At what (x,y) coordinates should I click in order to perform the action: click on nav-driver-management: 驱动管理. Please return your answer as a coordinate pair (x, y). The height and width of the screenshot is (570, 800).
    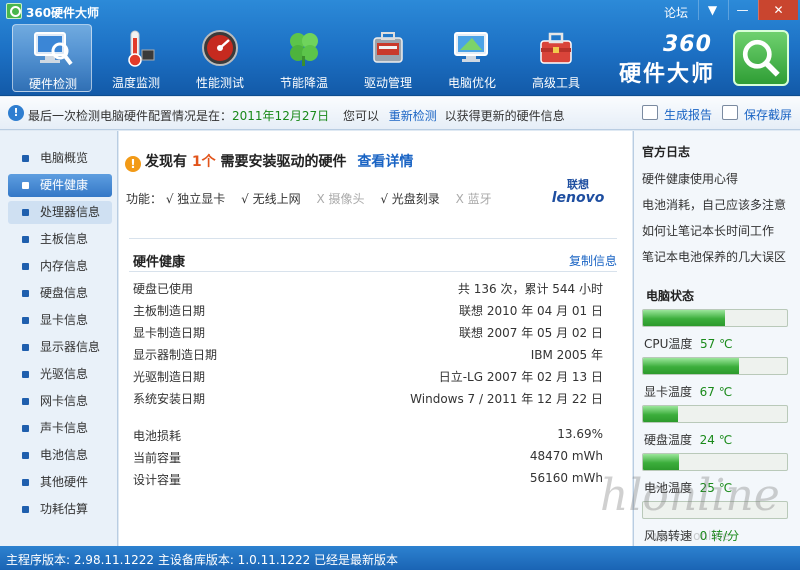
    Looking at the image, I should click on (388, 58).